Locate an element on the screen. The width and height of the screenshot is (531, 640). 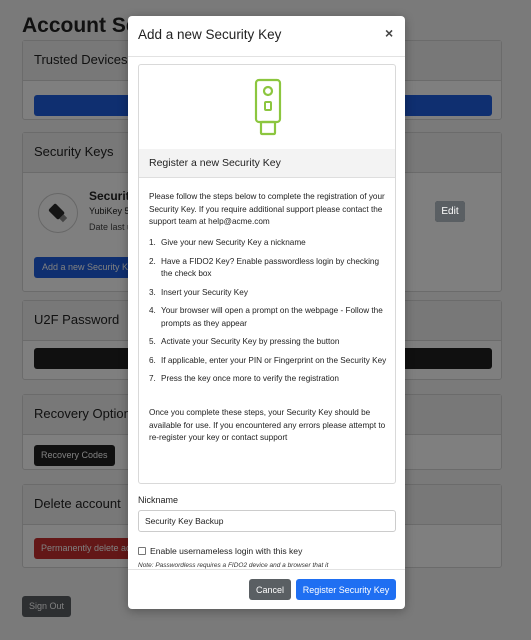
step-item: 1. Give your new Security Key a nickname is located at coordinates (227, 242).